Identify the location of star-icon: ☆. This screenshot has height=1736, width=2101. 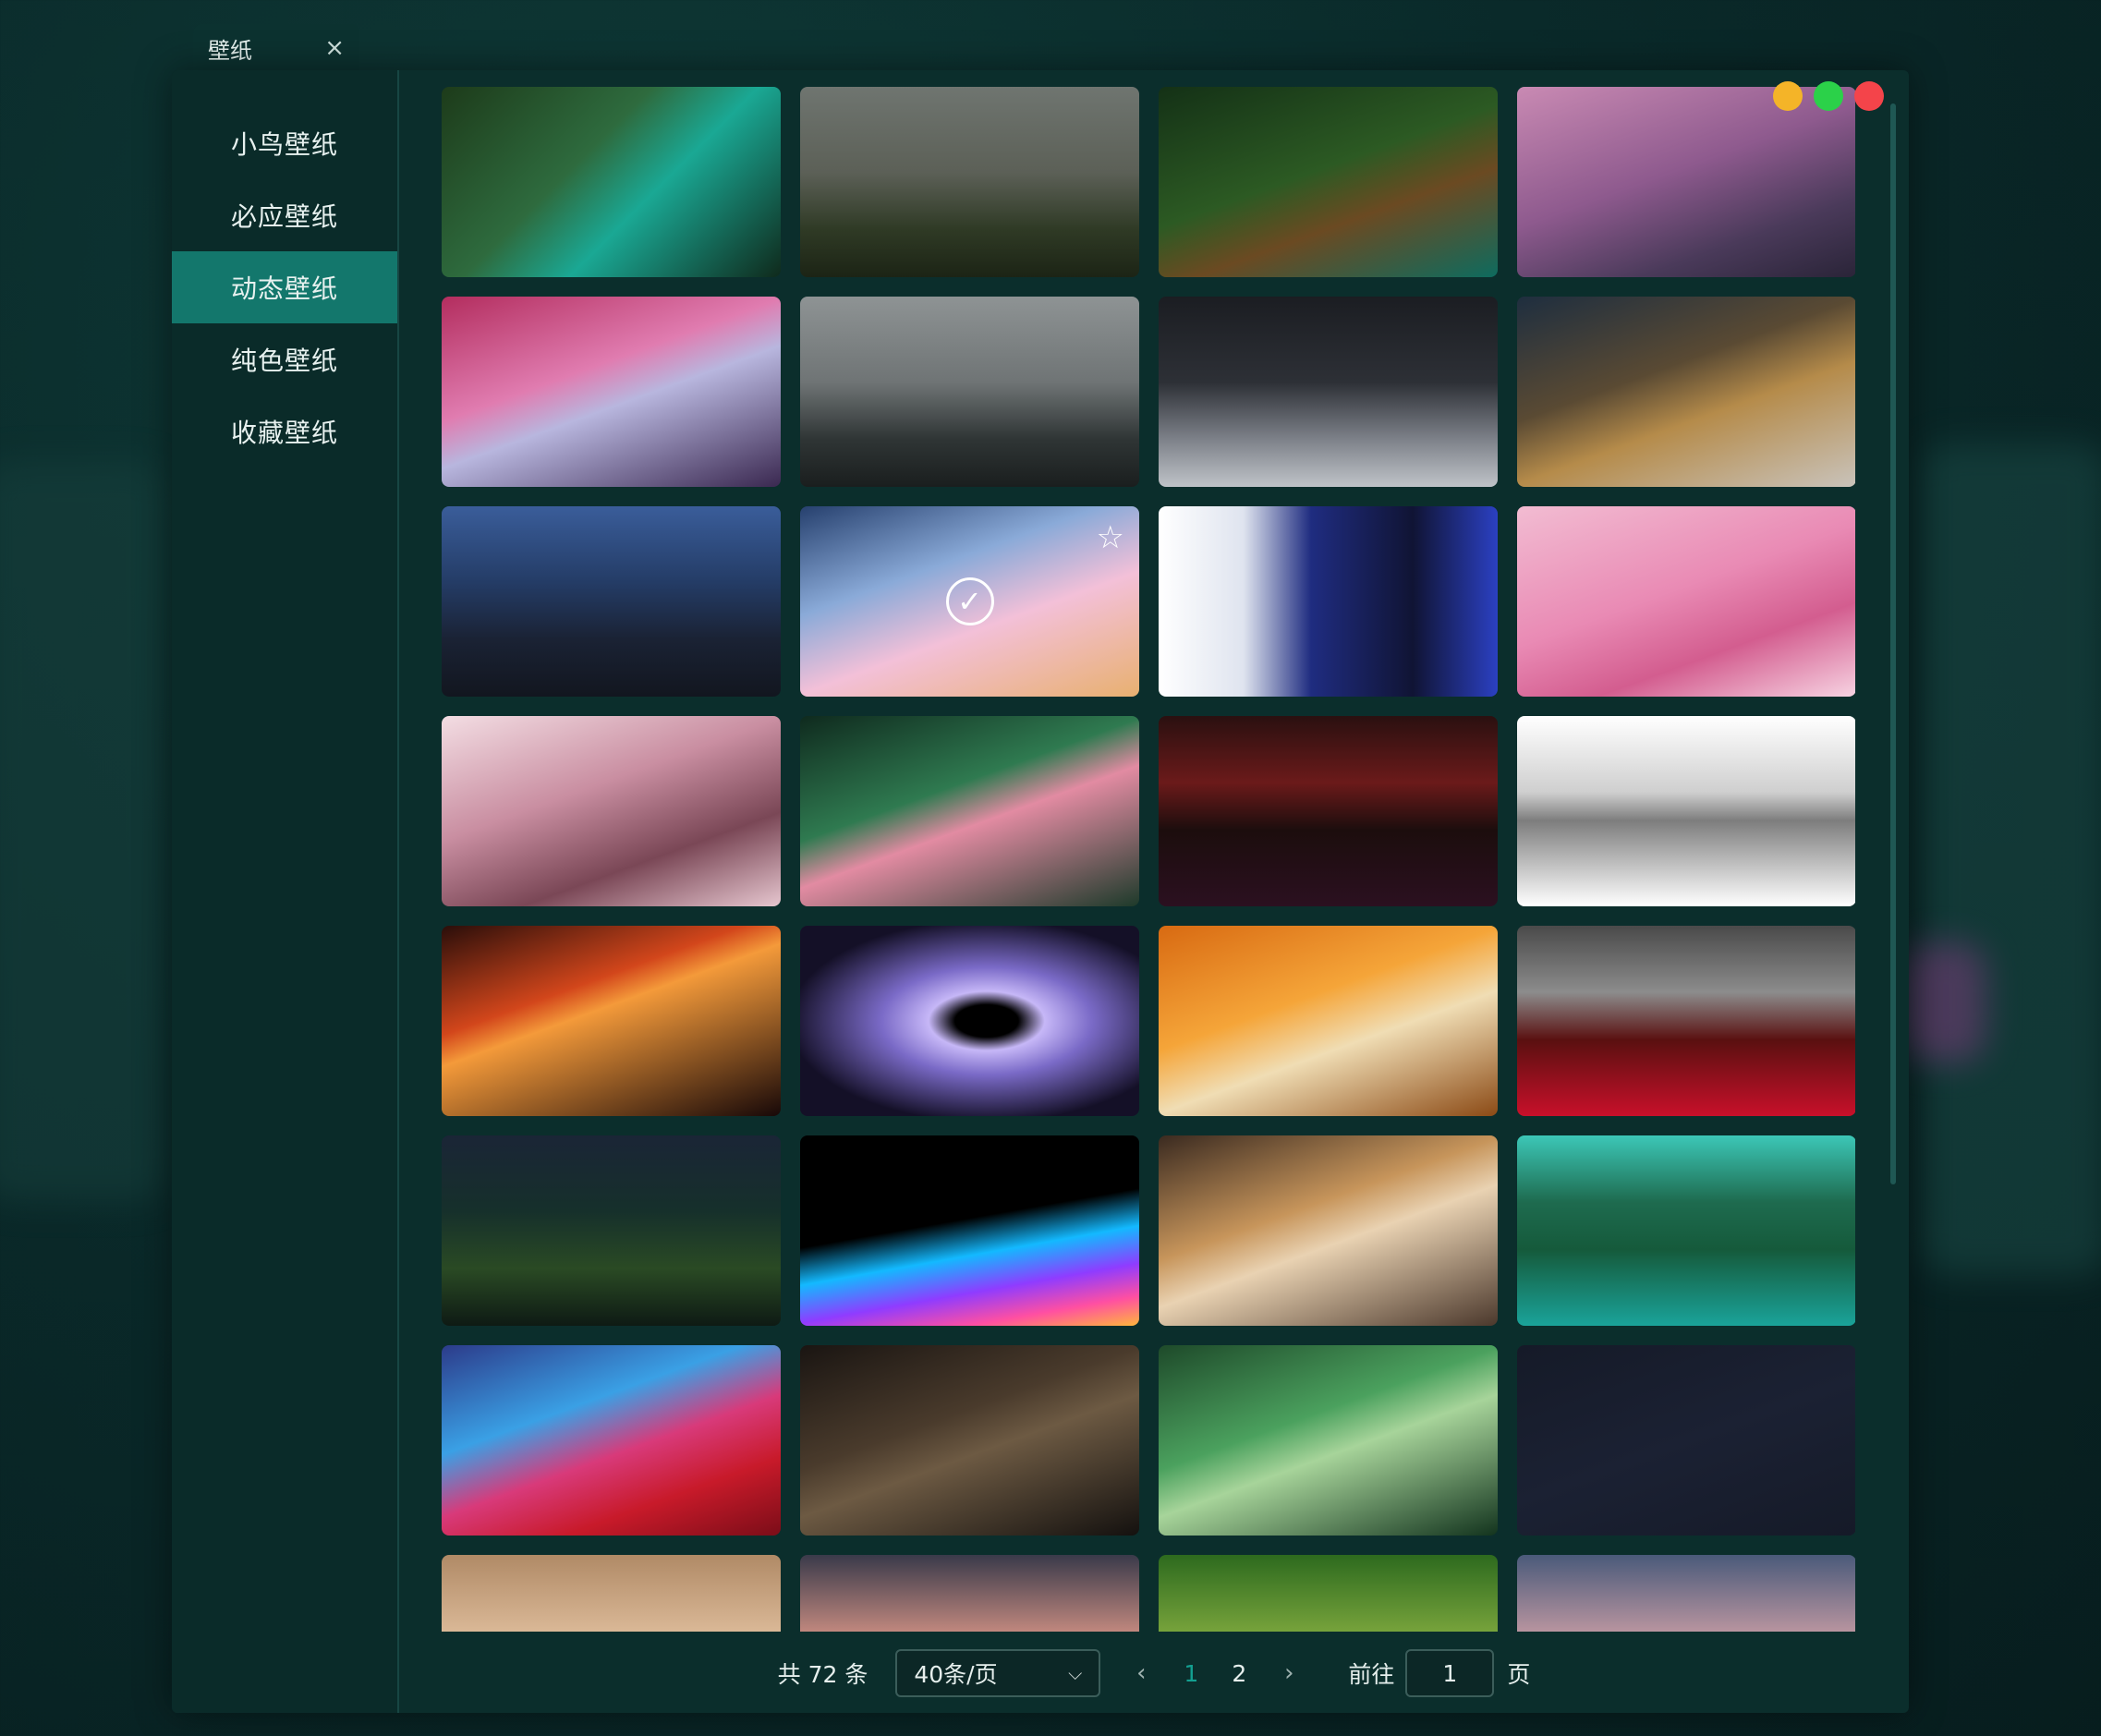
(1110, 537).